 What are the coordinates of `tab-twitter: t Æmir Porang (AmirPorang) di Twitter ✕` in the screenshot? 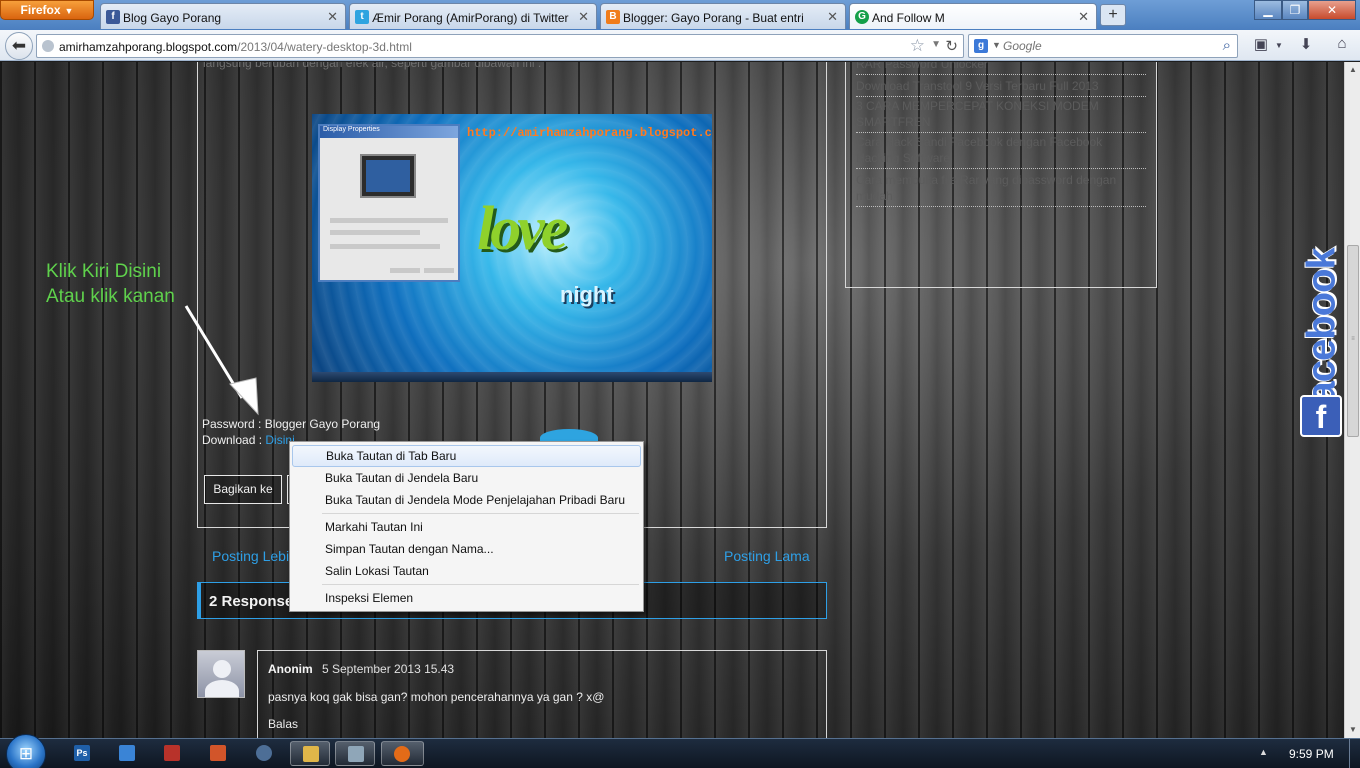 It's located at (473, 16).